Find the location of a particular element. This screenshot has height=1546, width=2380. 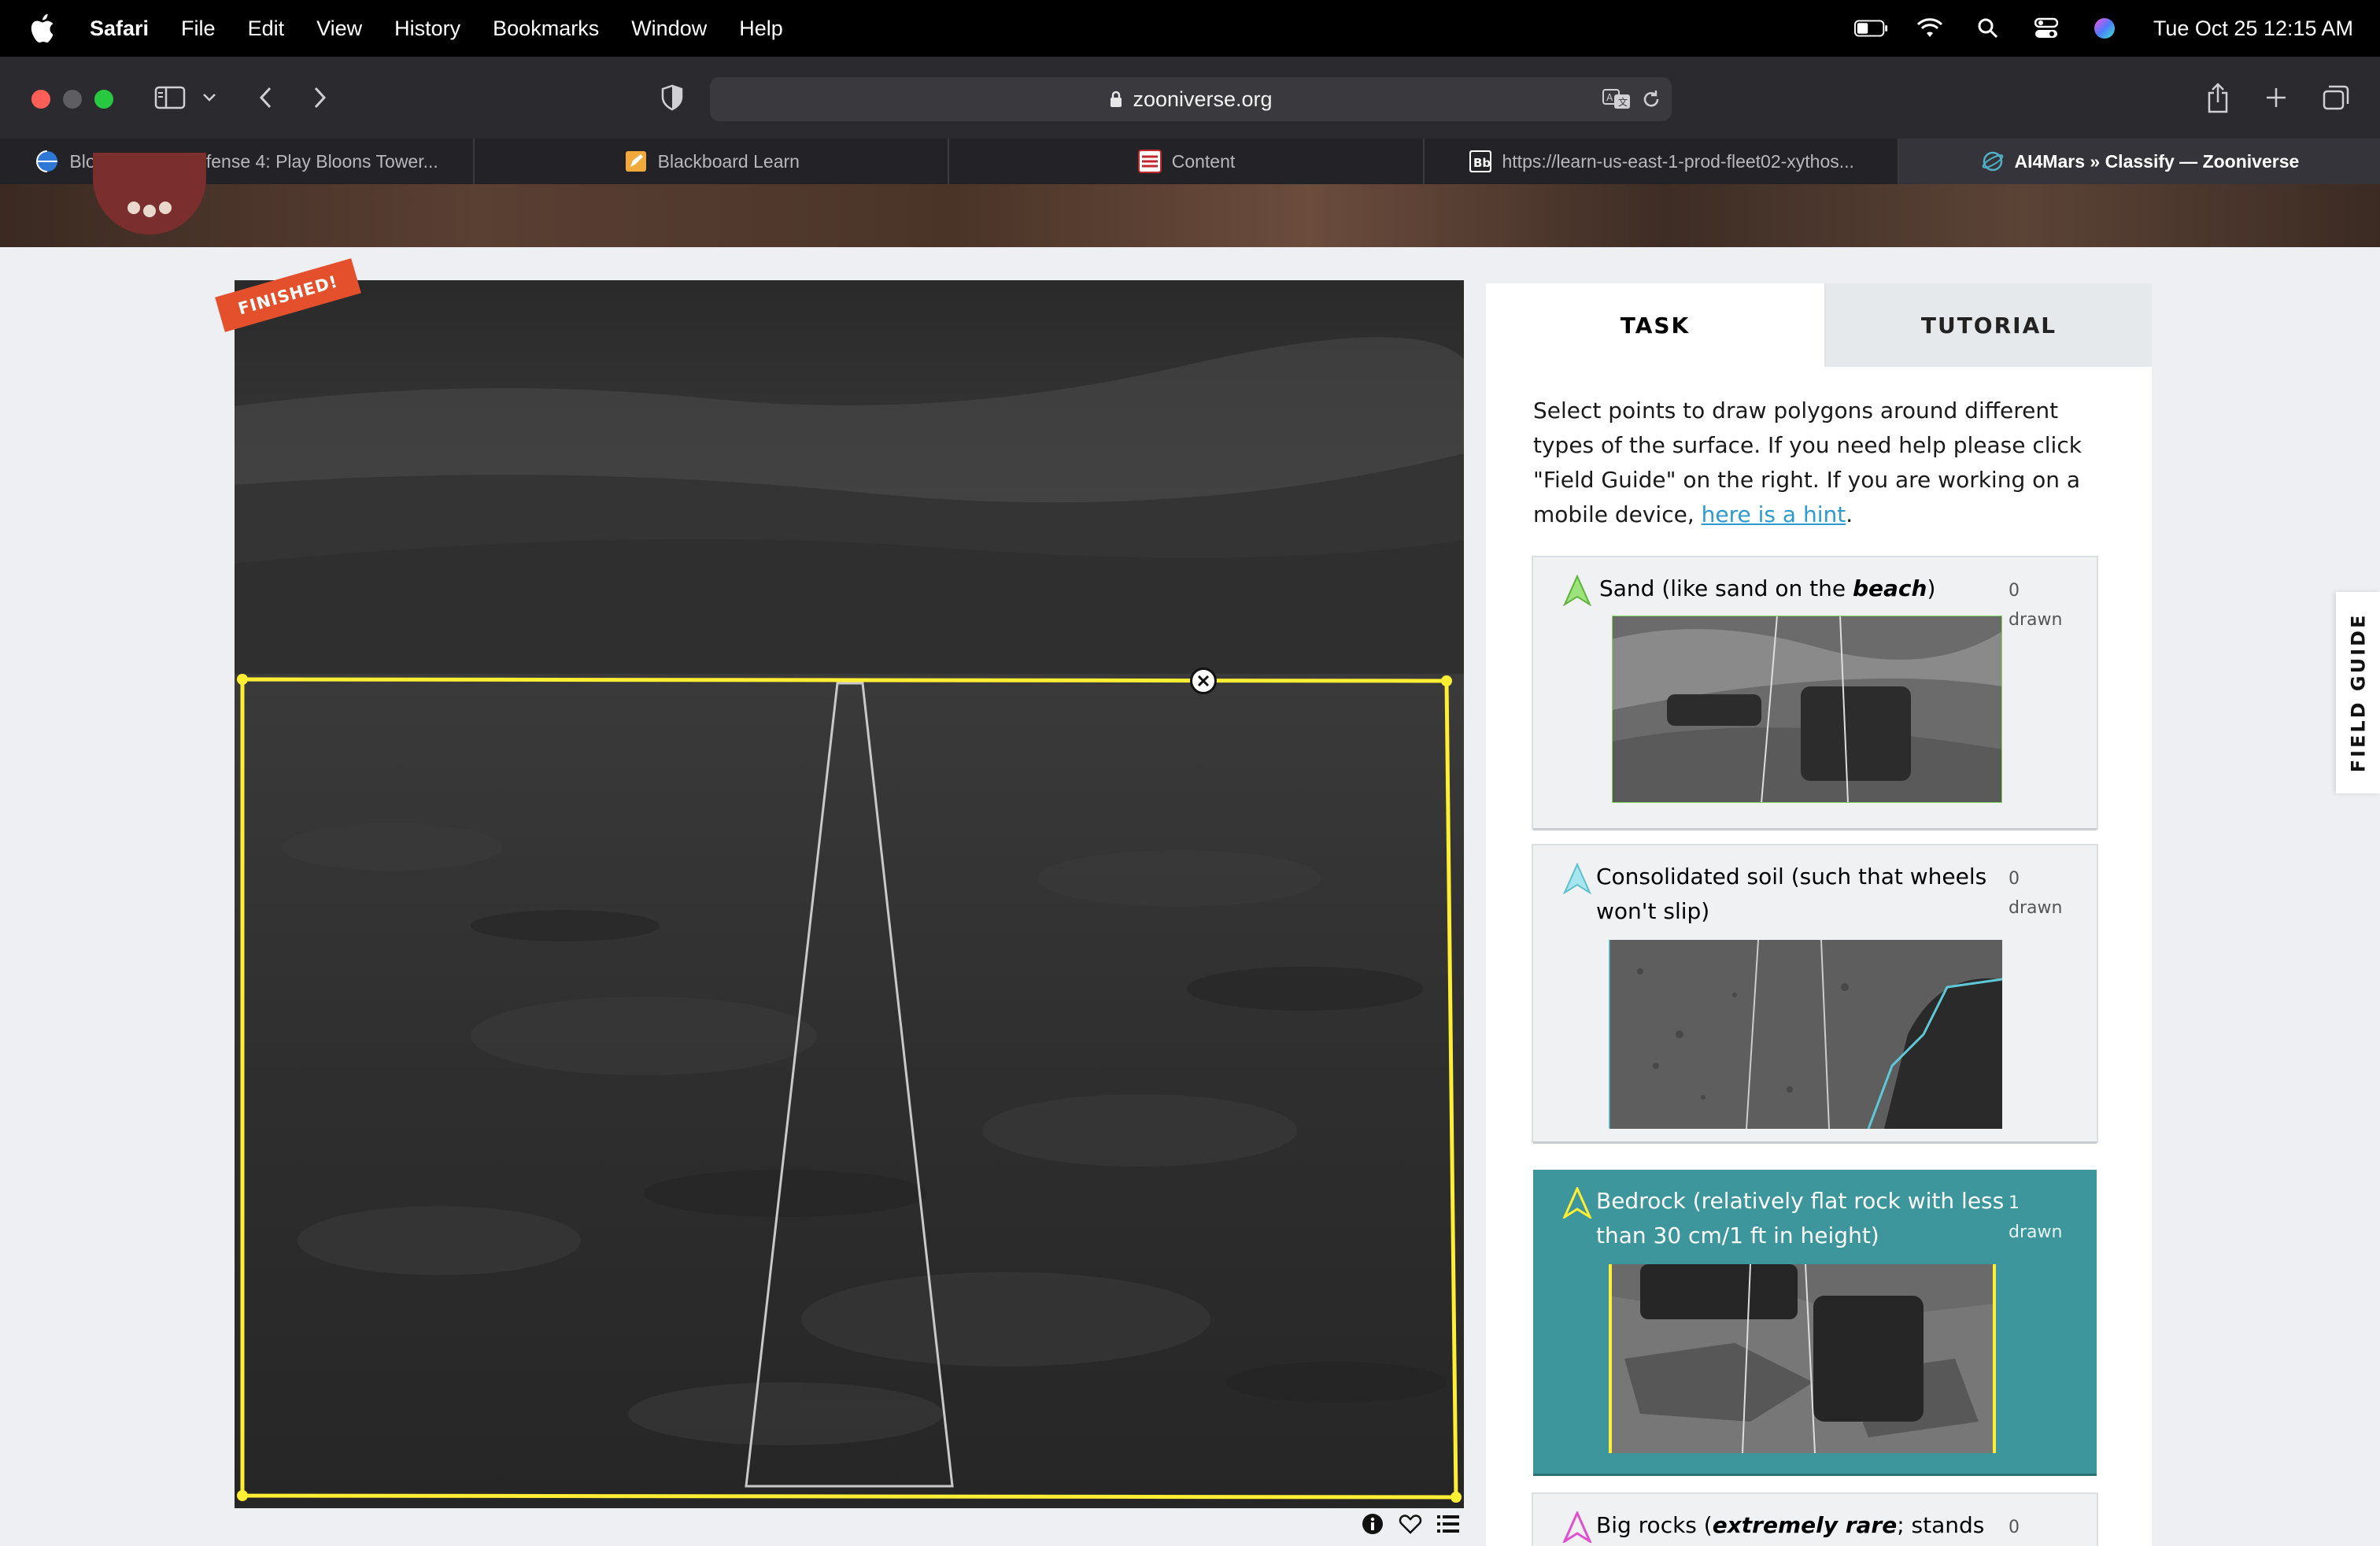

battery-icon is located at coordinates (1871, 28).